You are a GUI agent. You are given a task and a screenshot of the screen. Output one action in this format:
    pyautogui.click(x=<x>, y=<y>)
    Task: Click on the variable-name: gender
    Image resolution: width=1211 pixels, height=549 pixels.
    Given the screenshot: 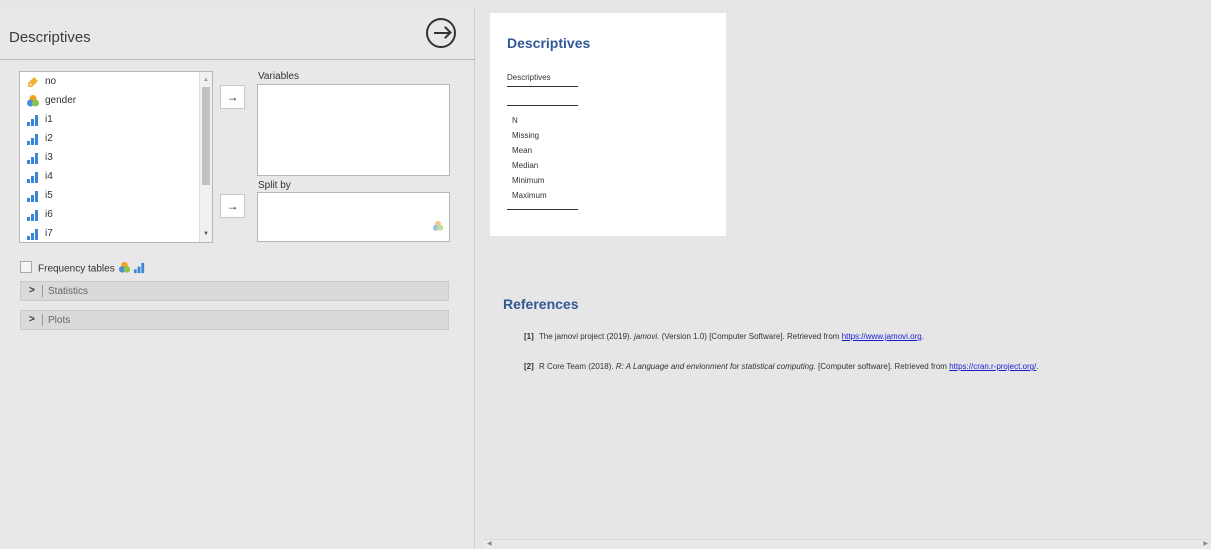 What is the action you would take?
    pyautogui.click(x=61, y=100)
    